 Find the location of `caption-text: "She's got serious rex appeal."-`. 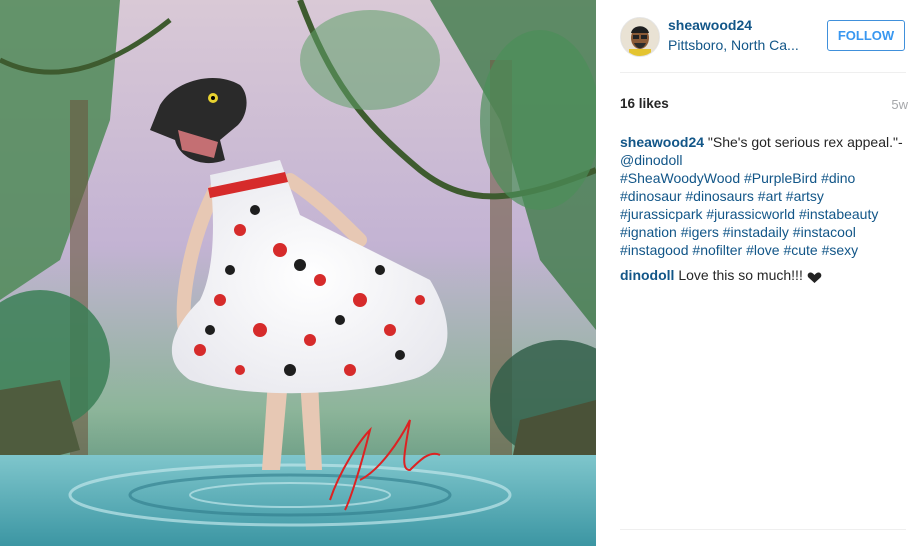

caption-text: "She's got serious rex appeal."- is located at coordinates (805, 142).